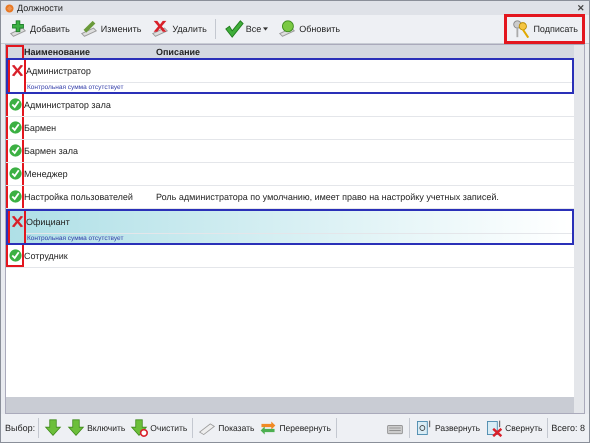 Image resolution: width=590 pixels, height=443 pixels. I want to click on column-header: Описание, so click(178, 51).